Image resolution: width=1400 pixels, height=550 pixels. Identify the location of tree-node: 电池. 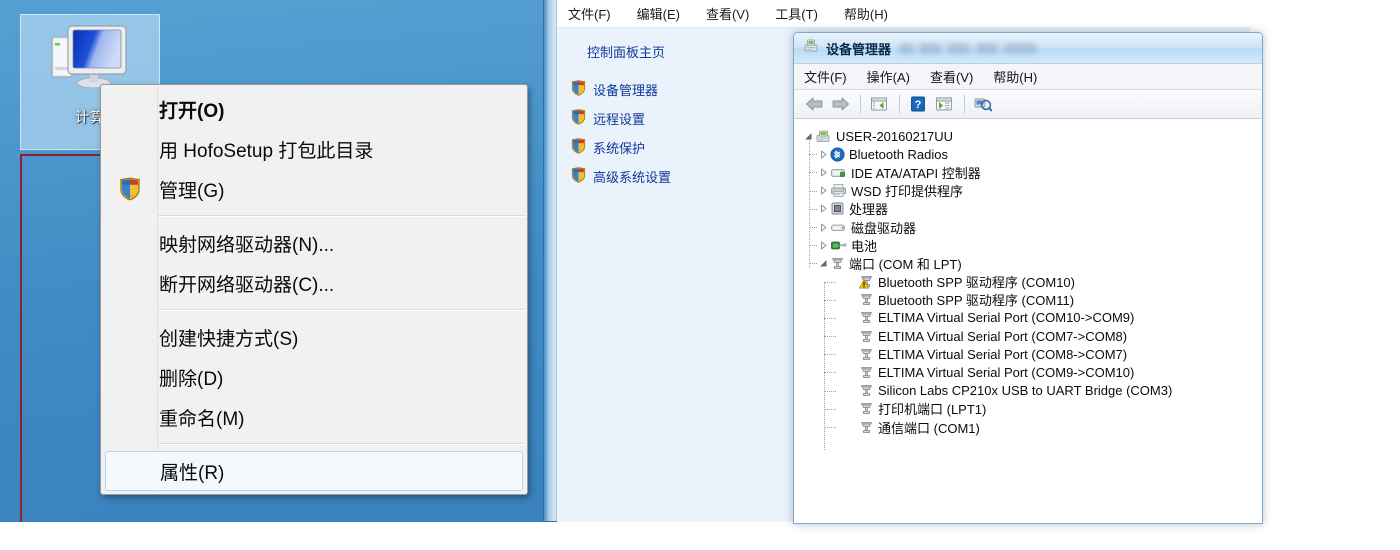
(1028, 245).